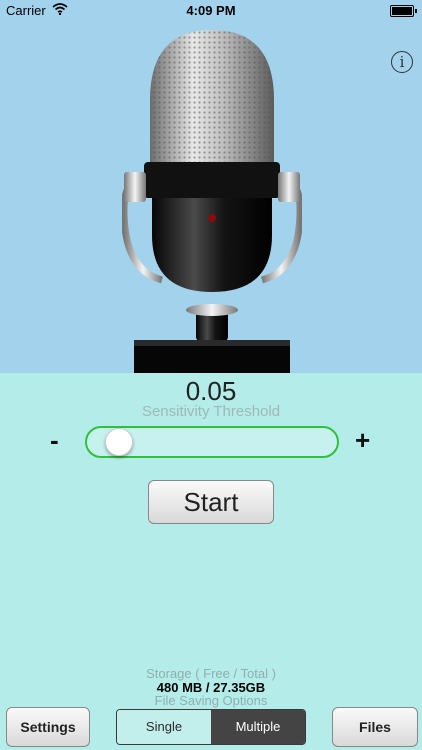 The width and height of the screenshot is (422, 750). What do you see at coordinates (211, 411) in the screenshot?
I see `sensitivity-label: Sensitivity Threshold` at bounding box center [211, 411].